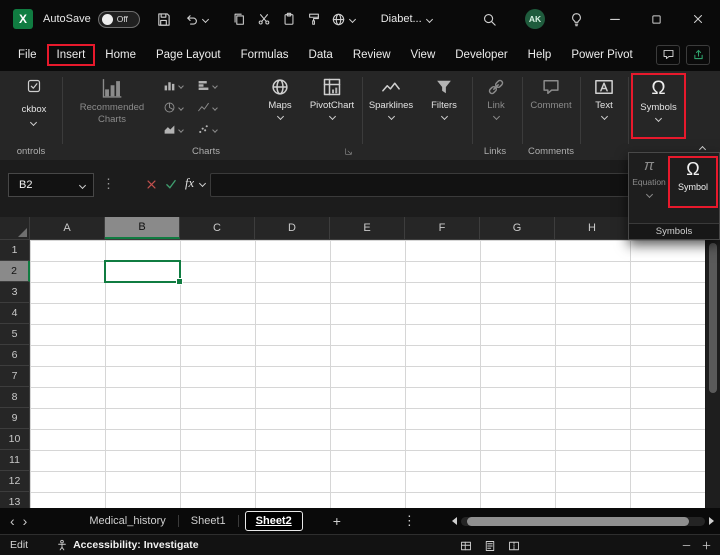 Image resolution: width=720 pixels, height=555 pixels. Describe the element at coordinates (337, 521) in the screenshot. I see `add-sheet-button: +` at that location.